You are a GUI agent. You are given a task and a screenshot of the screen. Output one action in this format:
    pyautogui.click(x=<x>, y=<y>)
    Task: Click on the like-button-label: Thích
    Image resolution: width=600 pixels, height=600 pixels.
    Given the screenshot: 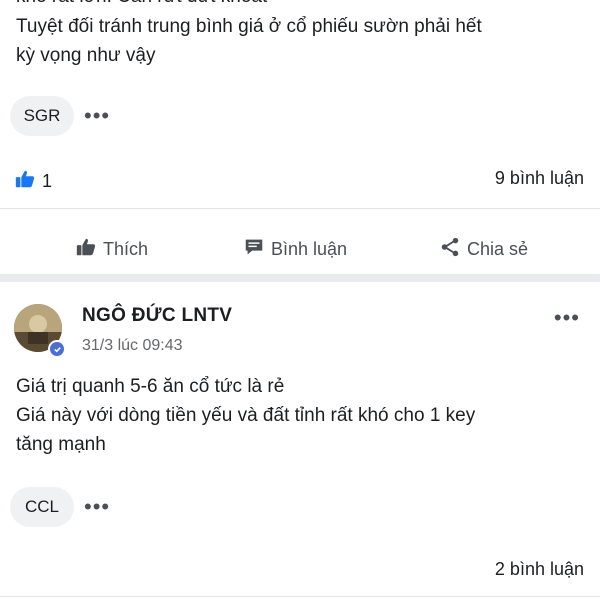 What is the action you would take?
    pyautogui.click(x=126, y=249)
    